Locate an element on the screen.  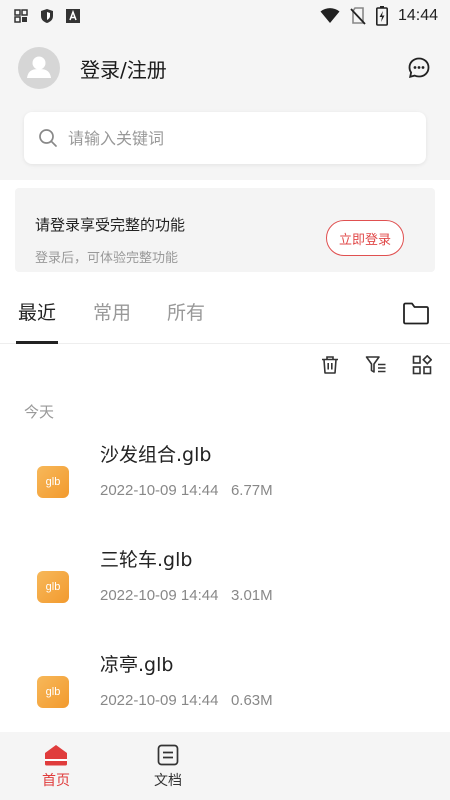
file-meta: 2022-10-09 14:44 3.01M is located at coordinates (186, 595).